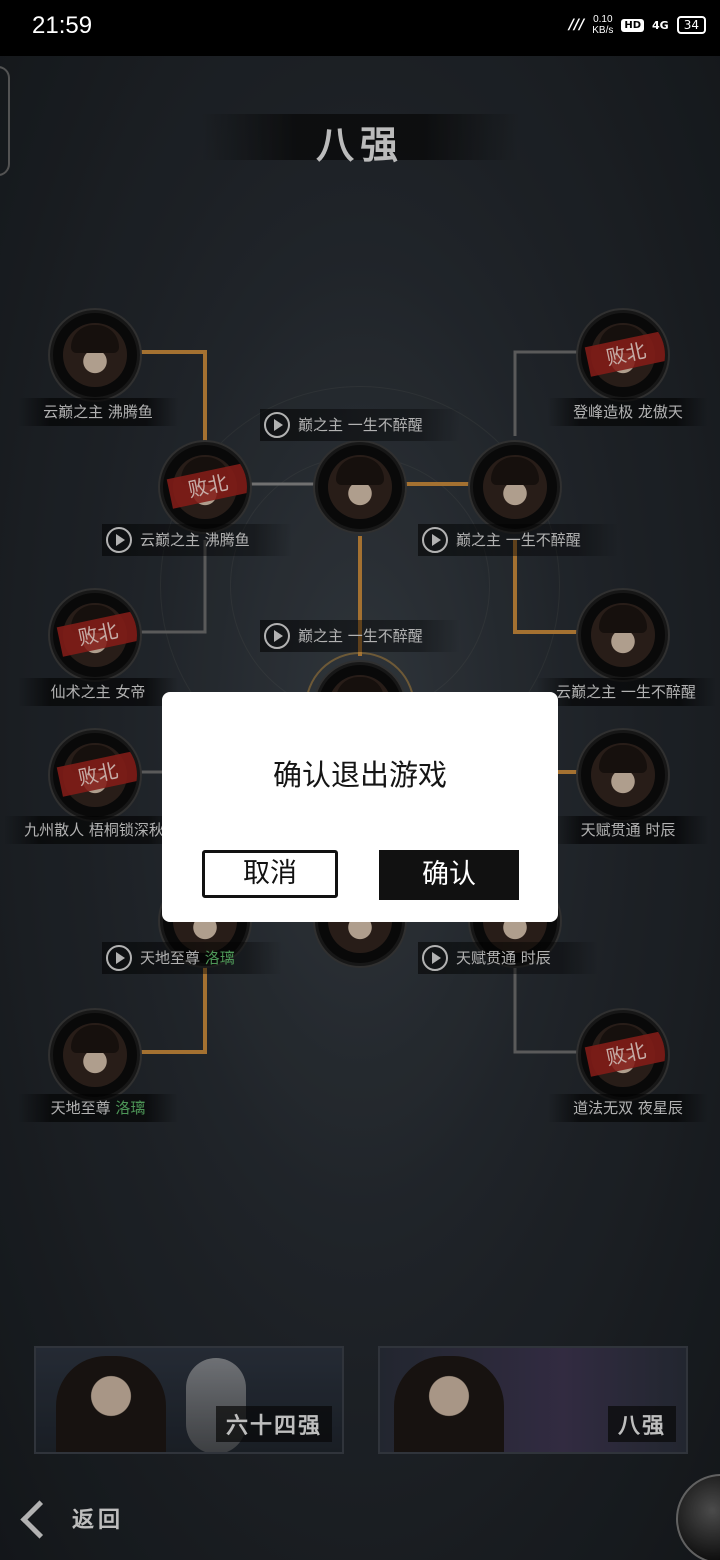 This screenshot has height=1560, width=720. I want to click on network-speed: 0.10 KB/s, so click(602, 25).